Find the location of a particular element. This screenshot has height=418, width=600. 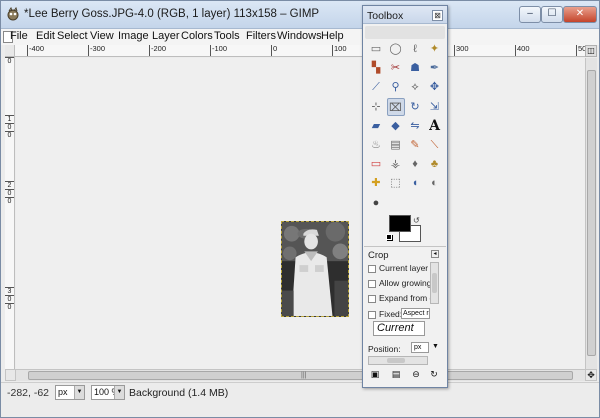

reset-colors-icon is located at coordinates (389, 237).